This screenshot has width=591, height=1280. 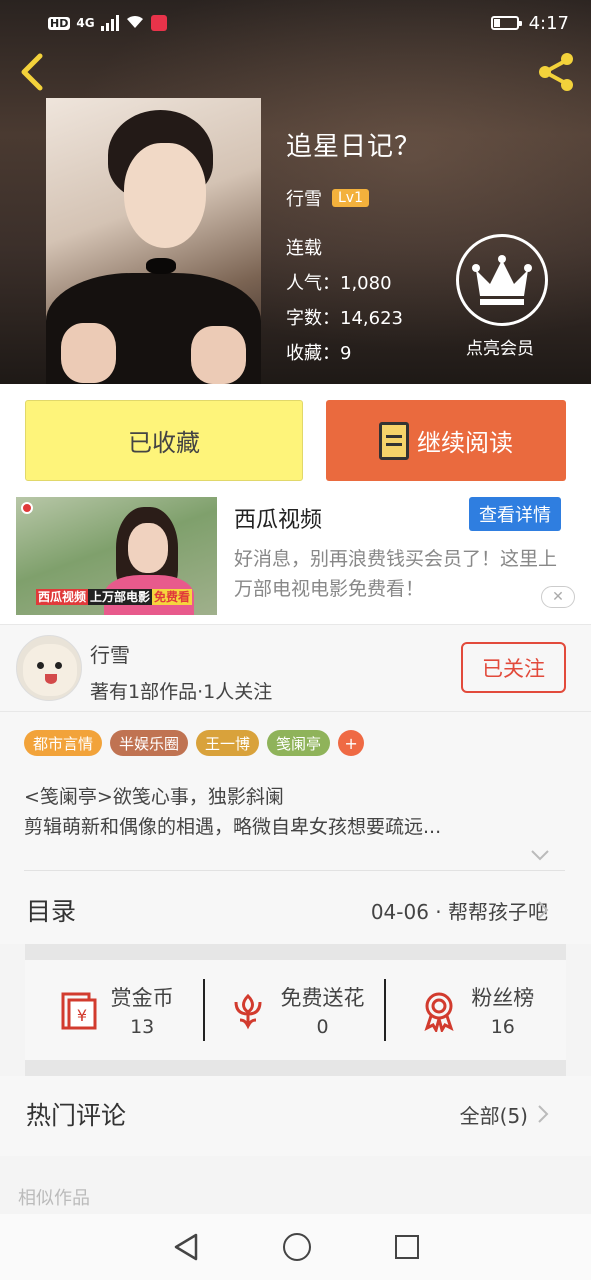 What do you see at coordinates (502, 1027) in the screenshot?
I see `stat-value: 16` at bounding box center [502, 1027].